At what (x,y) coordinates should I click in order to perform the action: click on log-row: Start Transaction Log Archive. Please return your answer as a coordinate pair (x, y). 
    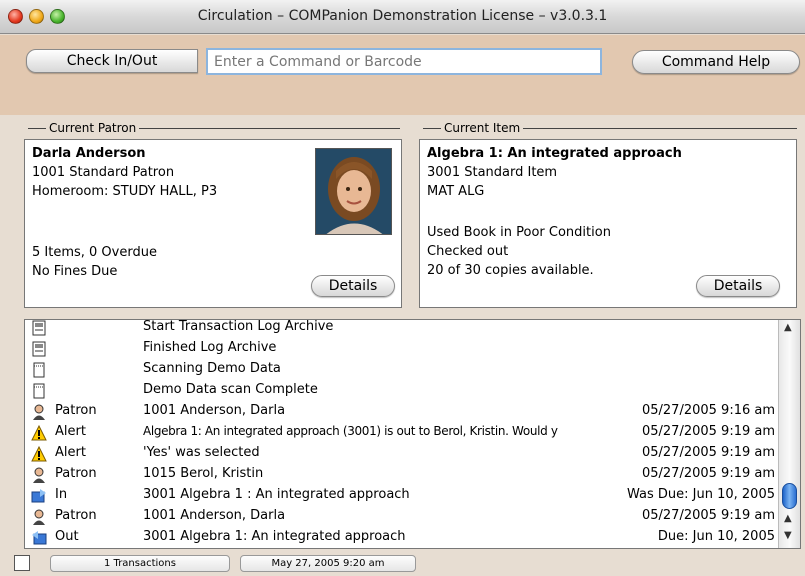
    Looking at the image, I should click on (401, 328).